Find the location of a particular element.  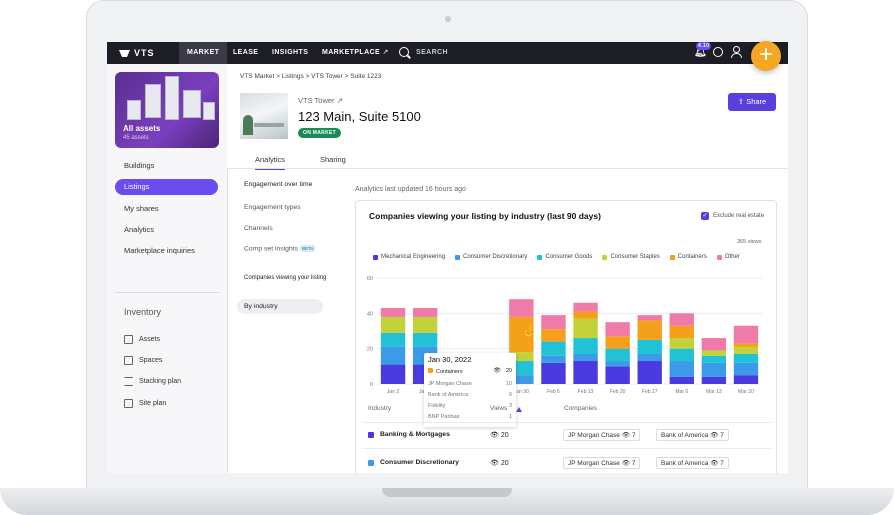

table-header-companies: Companies is located at coordinates (580, 408).